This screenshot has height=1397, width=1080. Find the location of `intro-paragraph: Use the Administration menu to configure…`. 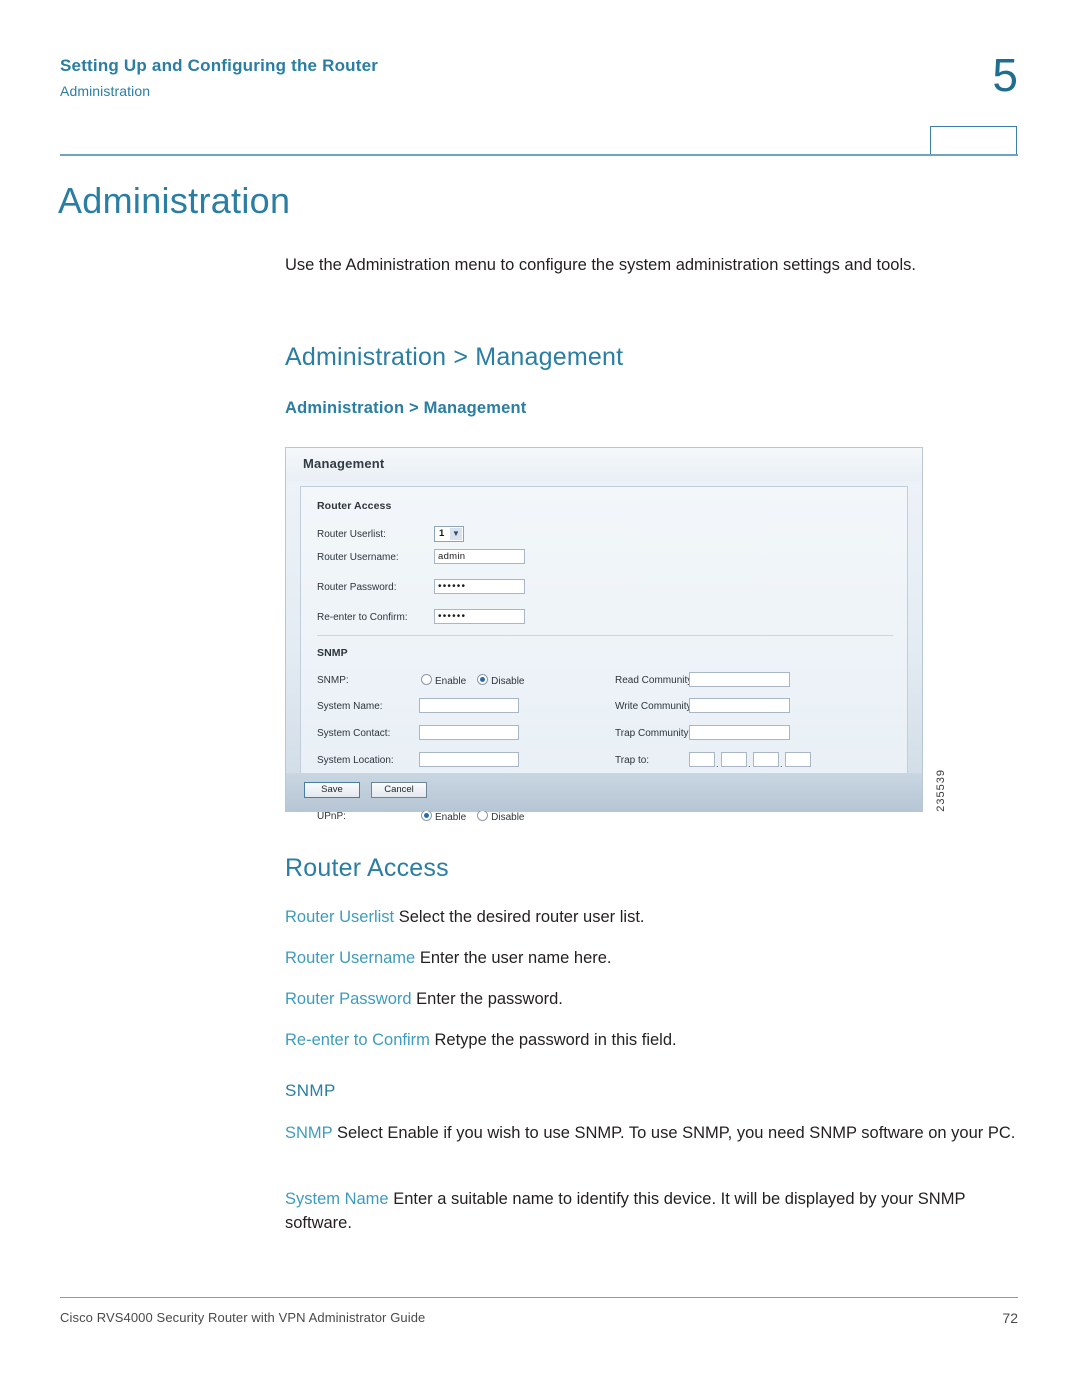

intro-paragraph: Use the Administration menu to configure… is located at coordinates (600, 265).